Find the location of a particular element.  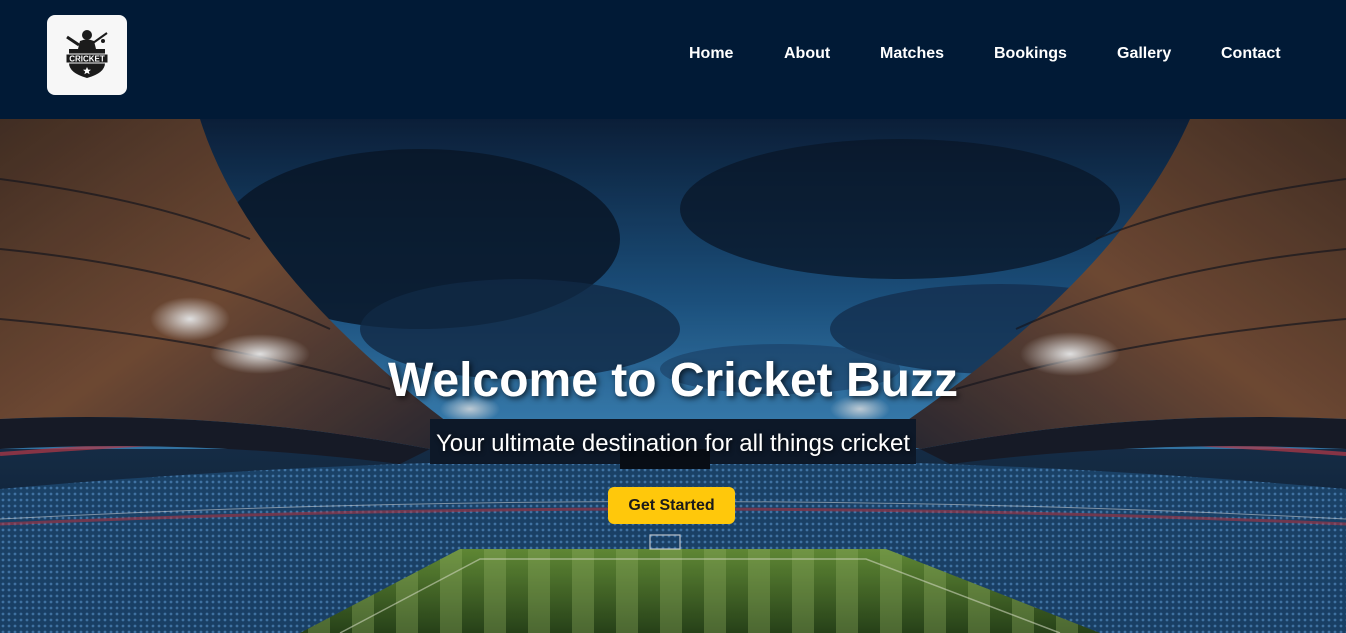

get-started-button: Get Started is located at coordinates (671, 505).